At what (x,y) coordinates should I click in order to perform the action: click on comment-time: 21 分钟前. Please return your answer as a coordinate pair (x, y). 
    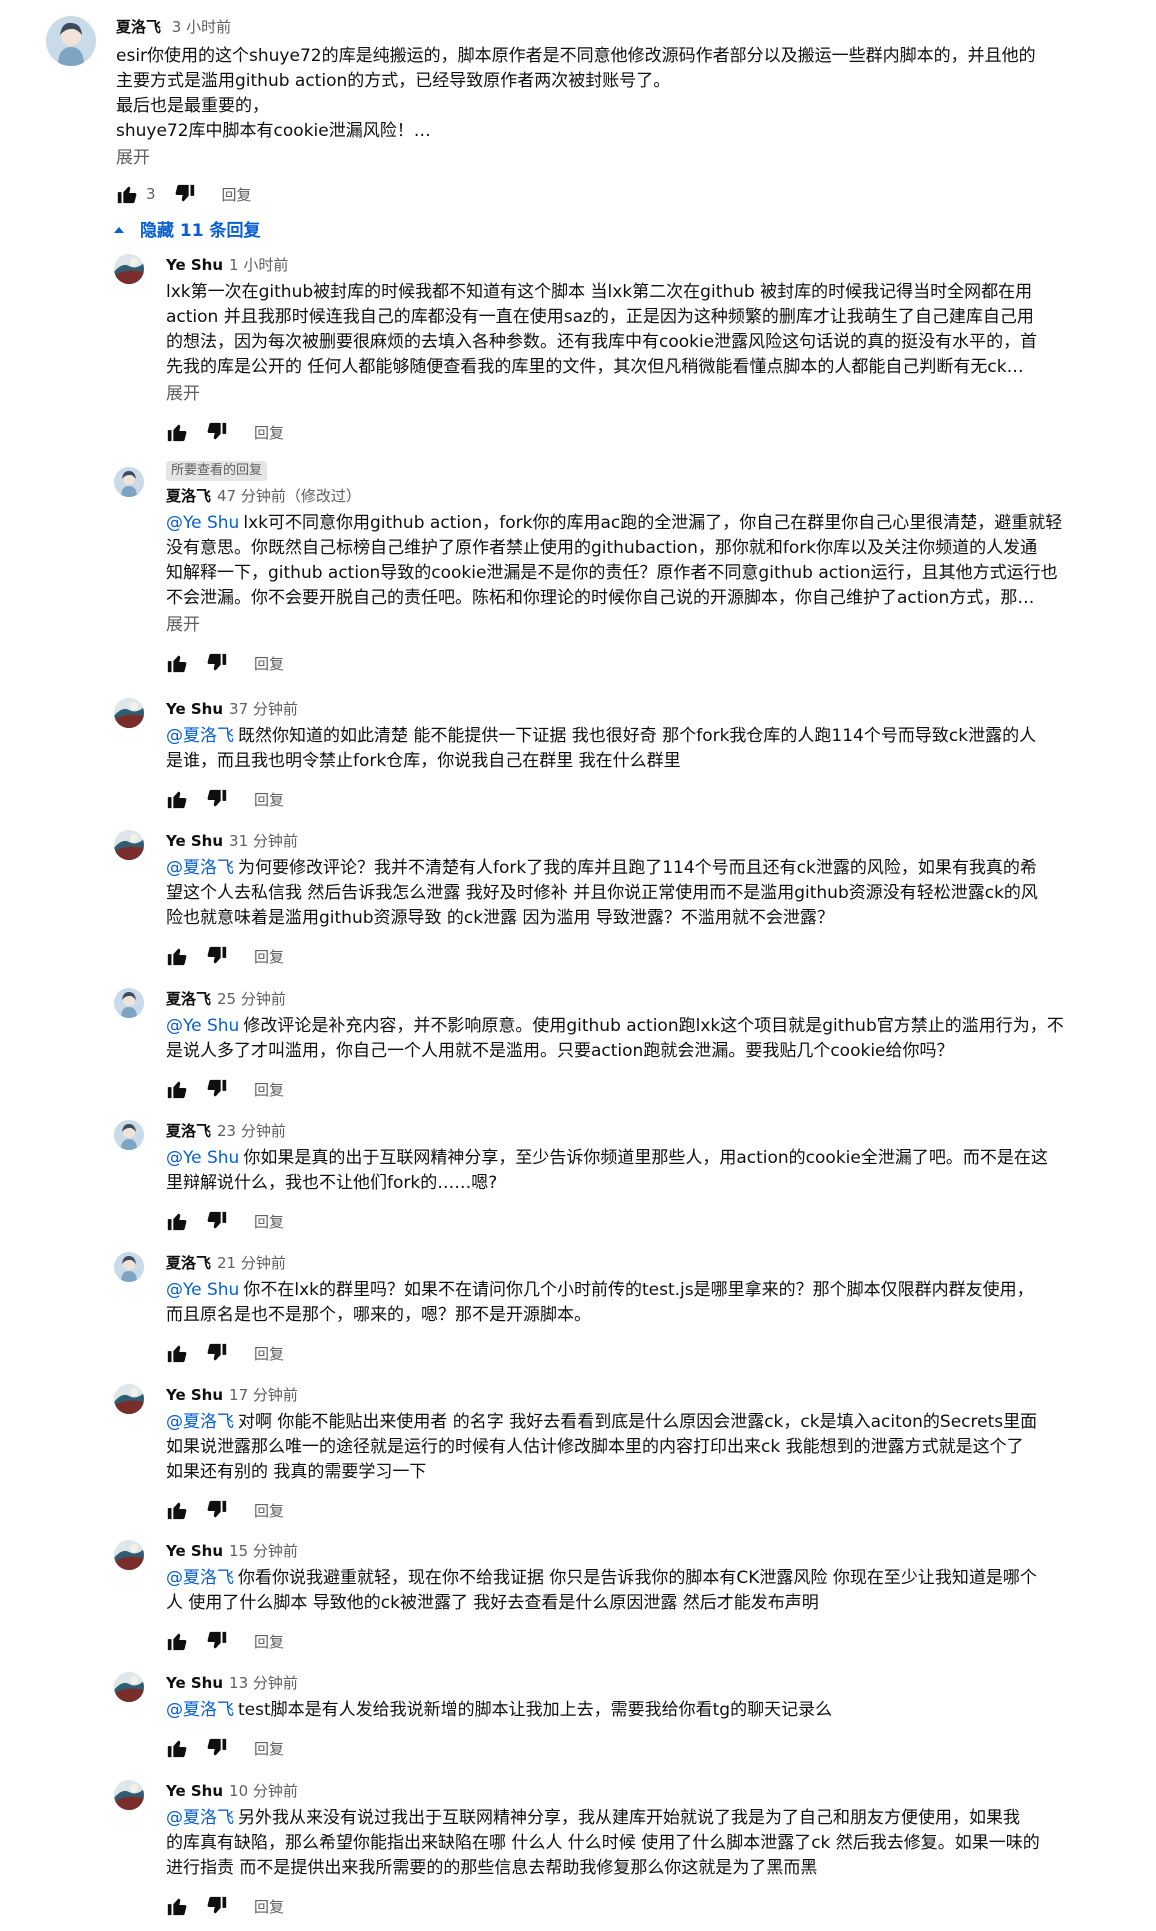
    Looking at the image, I should click on (251, 1263).